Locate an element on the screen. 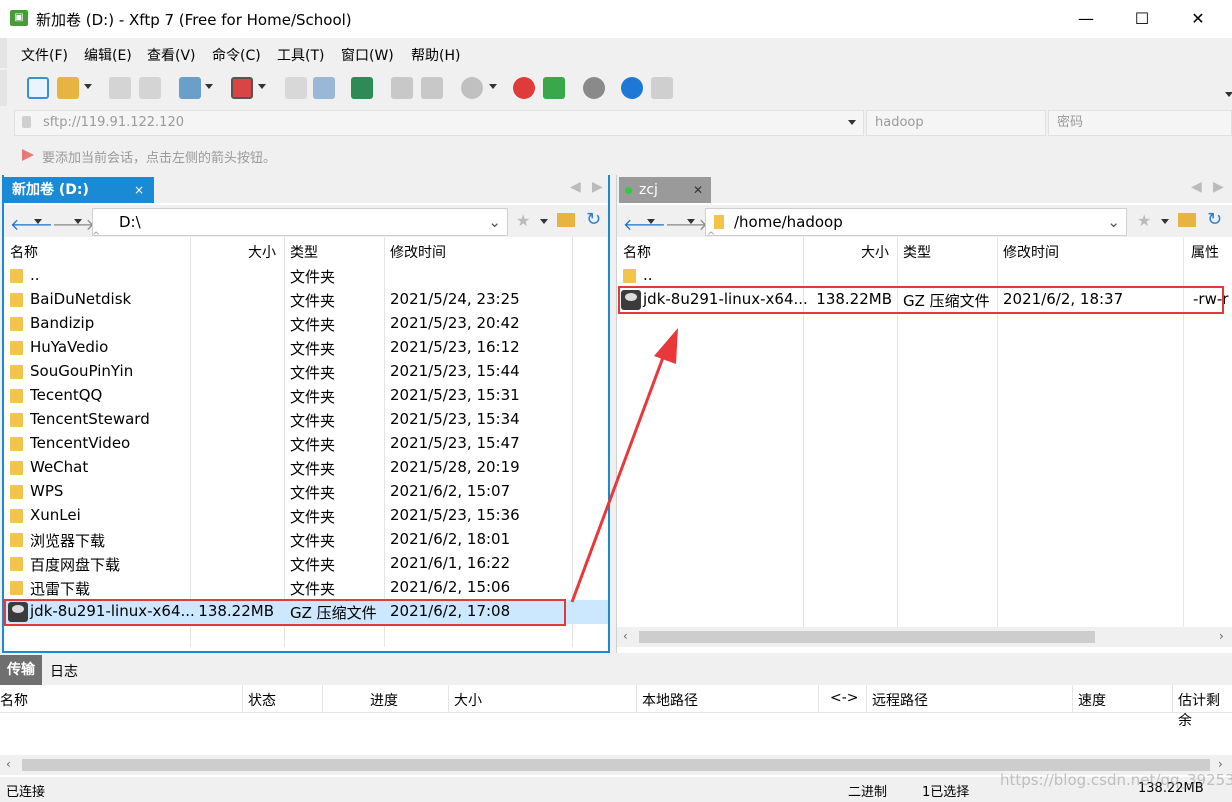 This screenshot has width=1232, height=802. properties-icon is located at coordinates (190, 88).